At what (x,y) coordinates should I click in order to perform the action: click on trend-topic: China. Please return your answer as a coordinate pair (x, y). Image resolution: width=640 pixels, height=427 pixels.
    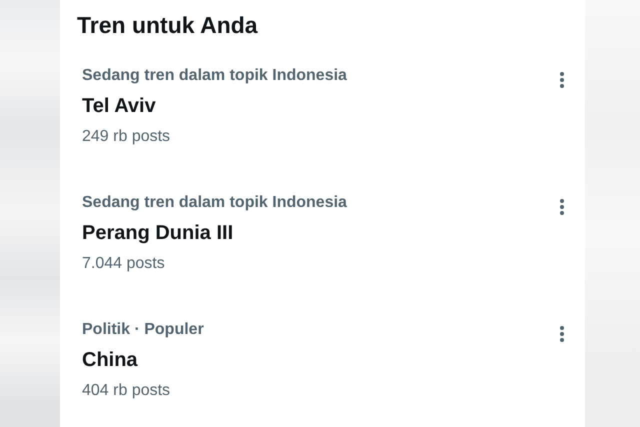
    Looking at the image, I should click on (143, 360).